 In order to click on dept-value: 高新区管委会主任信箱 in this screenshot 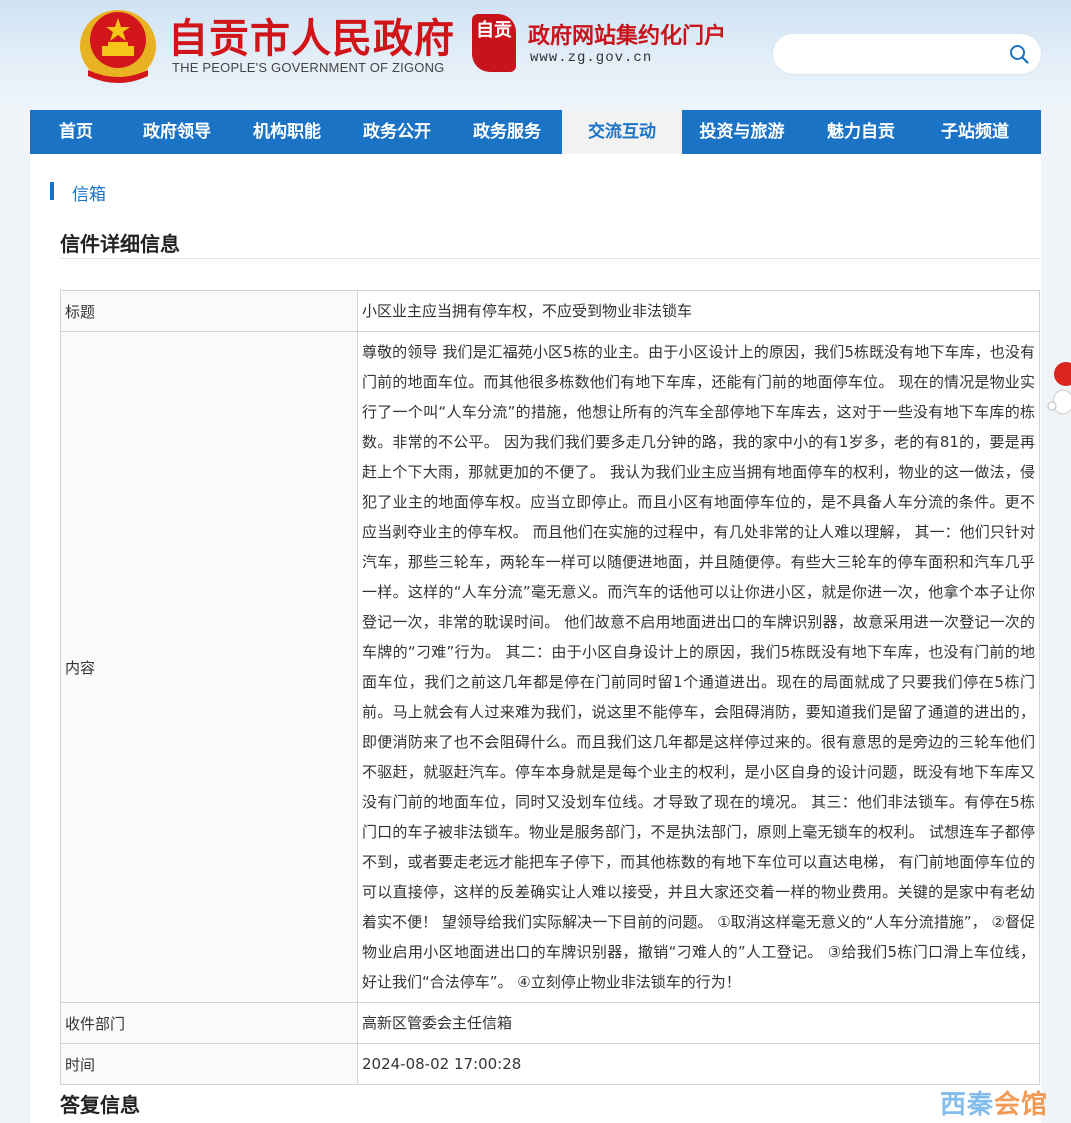, I will do `click(698, 1023)`.